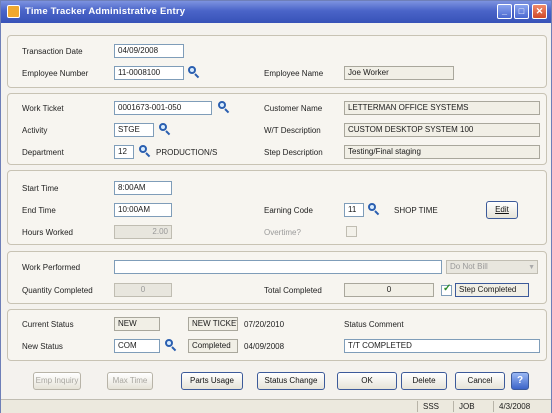 Image resolution: width=552 pixels, height=413 pixels. What do you see at coordinates (539, 11) in the screenshot?
I see `close-button: ✕` at bounding box center [539, 11].